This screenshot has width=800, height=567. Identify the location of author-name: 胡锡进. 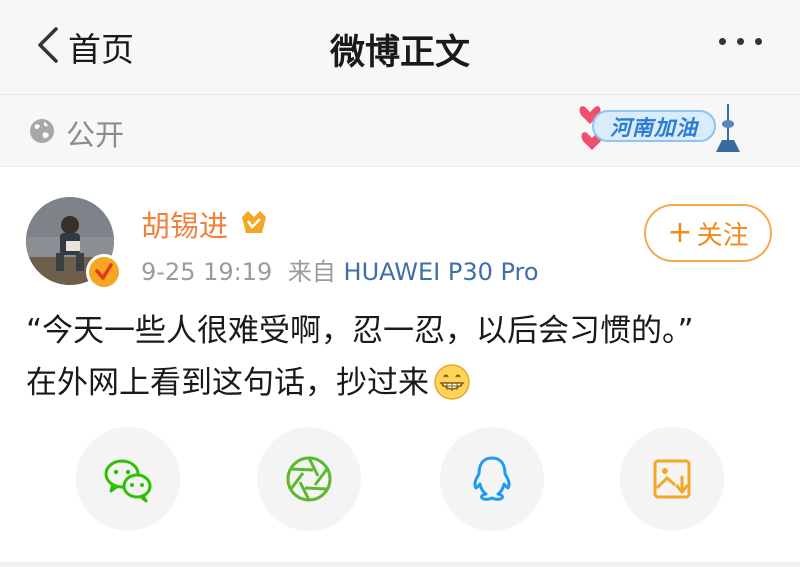
(184, 224).